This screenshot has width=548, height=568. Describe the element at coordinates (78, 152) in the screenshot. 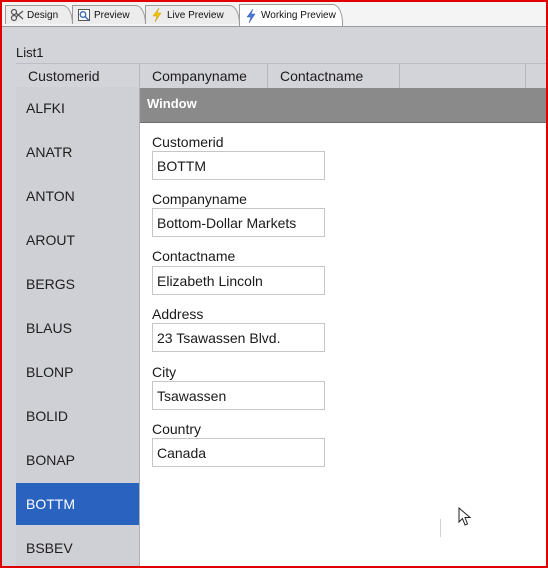

I see `list-item: ANATR` at that location.